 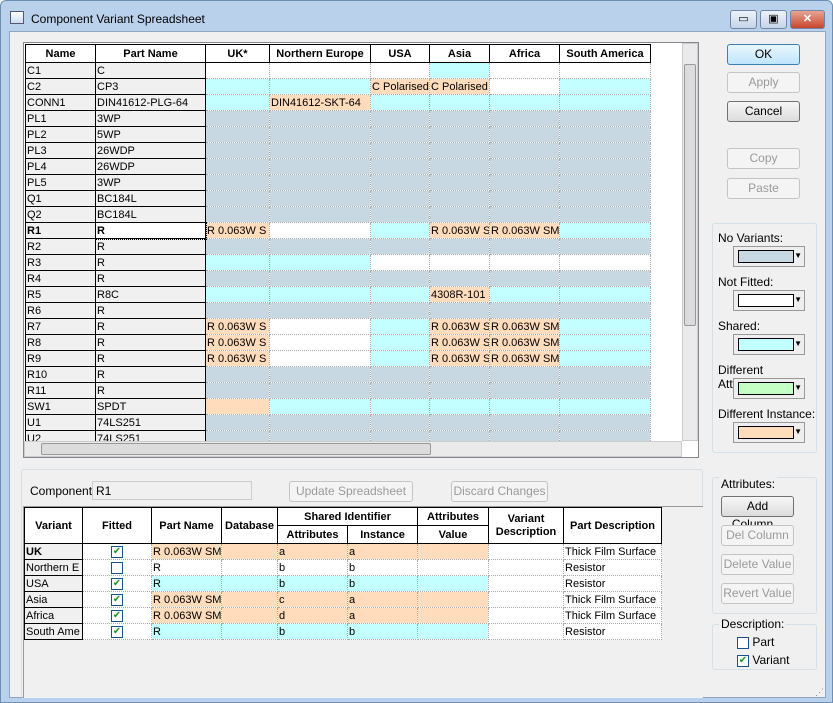 What do you see at coordinates (343, 583) in the screenshot?
I see `detail-row: USA ✔ Rb b Resistor` at bounding box center [343, 583].